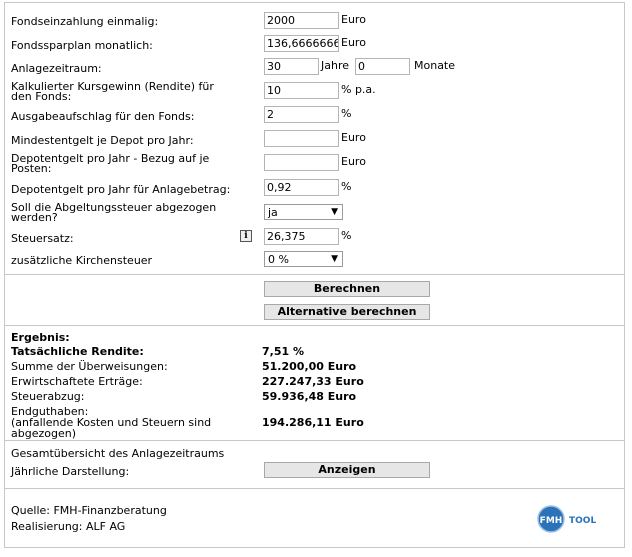 The width and height of the screenshot is (632, 557). What do you see at coordinates (77, 351) in the screenshot?
I see `result-rendite-label: Tatsächliche Rendite:` at bounding box center [77, 351].